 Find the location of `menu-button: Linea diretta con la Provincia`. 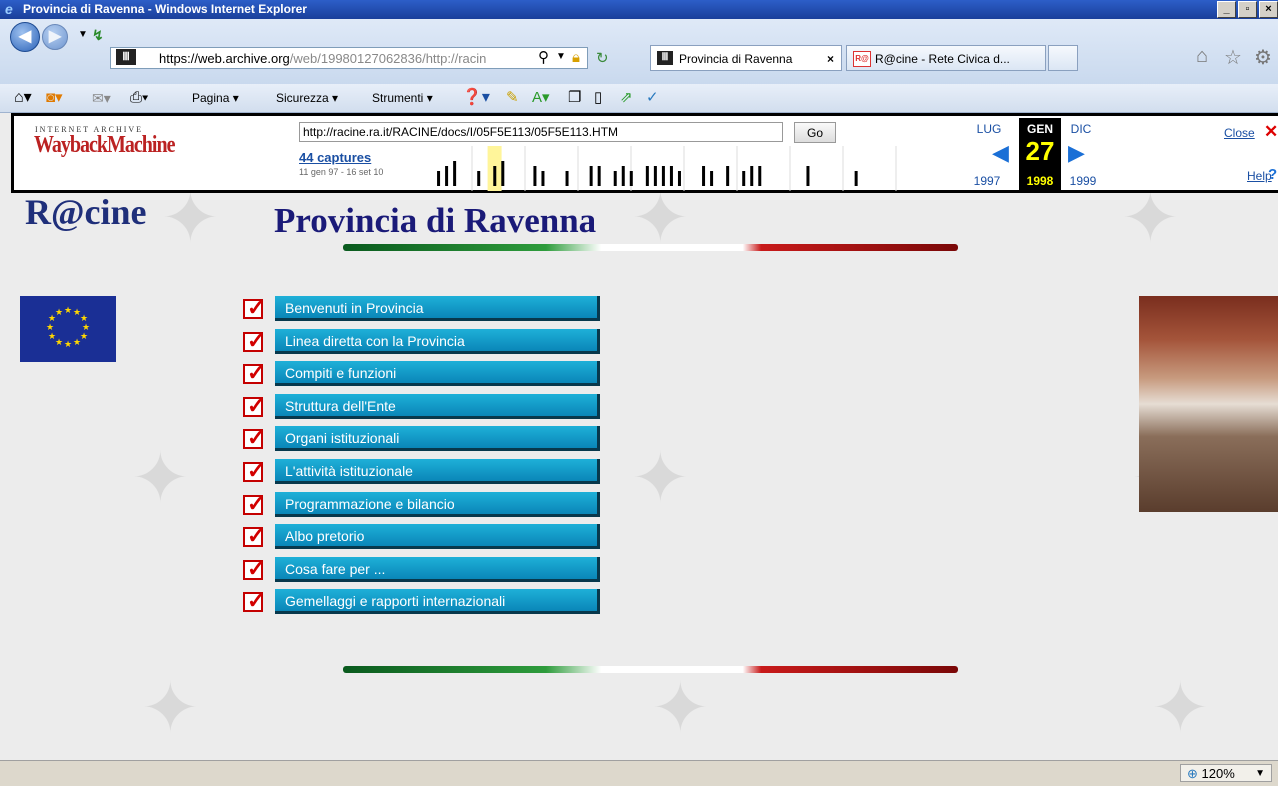

menu-button: Linea diretta con la Provincia is located at coordinates (437, 341).